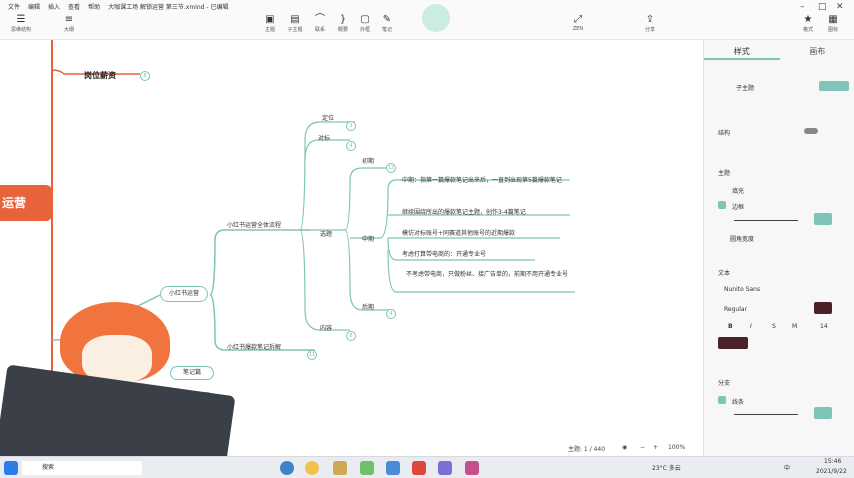 This screenshot has width=854, height=478. What do you see at coordinates (69, 19) in the screenshot?
I see `outline-icon: ≡` at bounding box center [69, 19].